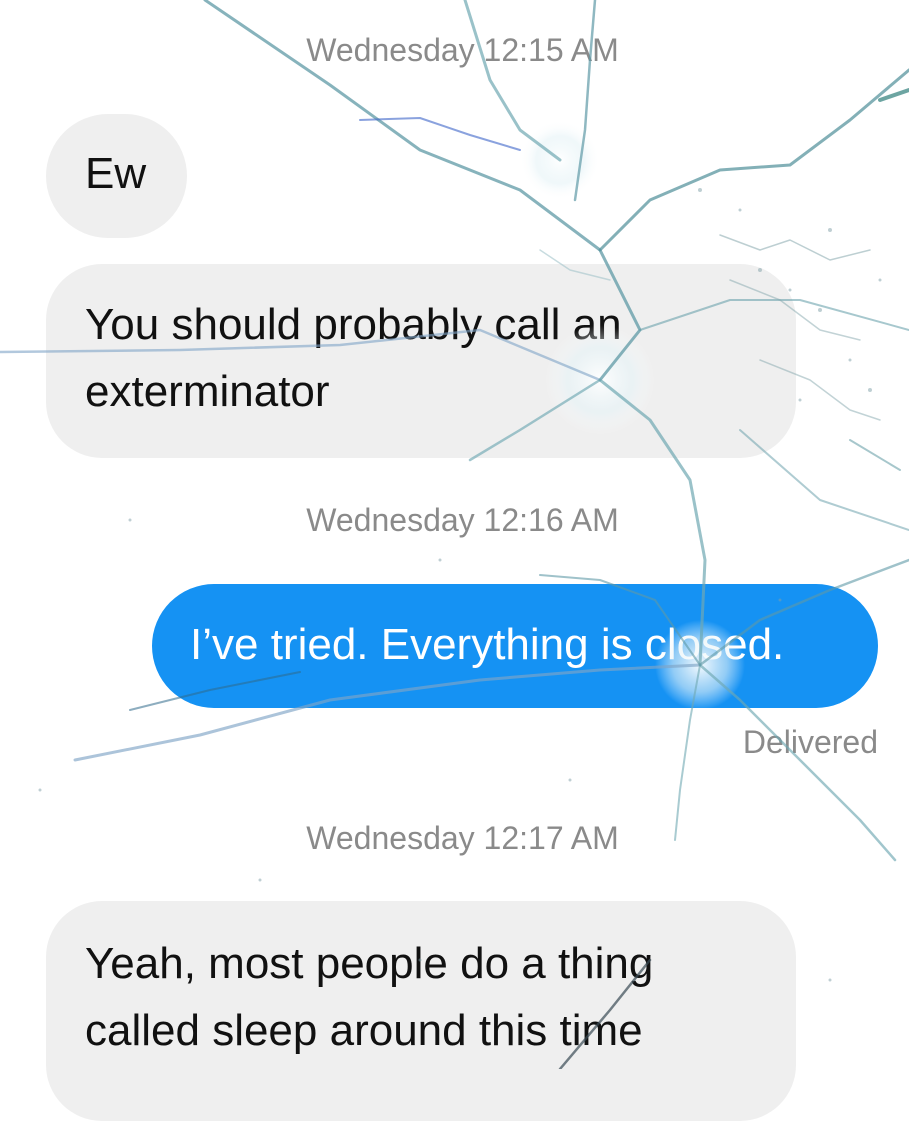 The width and height of the screenshot is (909, 1121). I want to click on timestamp: Wednesday 12:15 AM, so click(462, 50).